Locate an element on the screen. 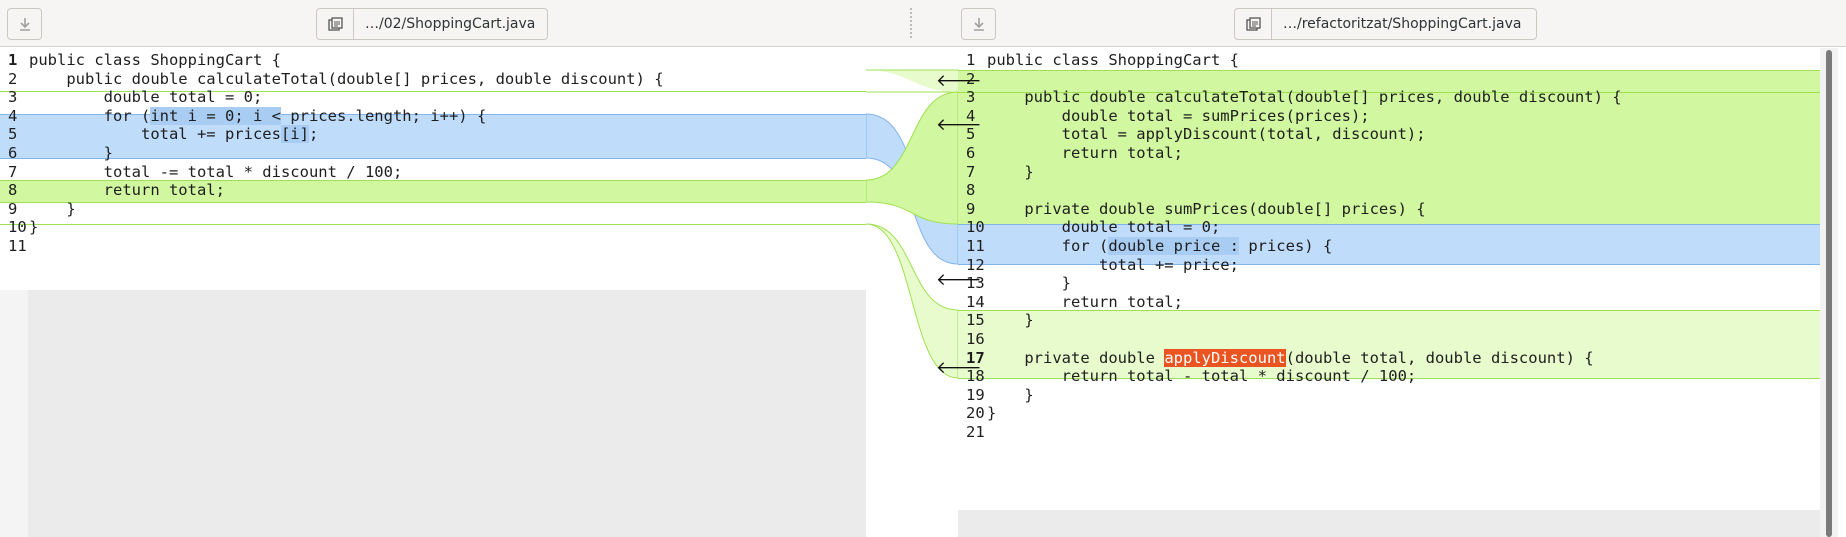 This screenshot has height=537, width=1846. right-empty-area is located at coordinates (1389, 523).